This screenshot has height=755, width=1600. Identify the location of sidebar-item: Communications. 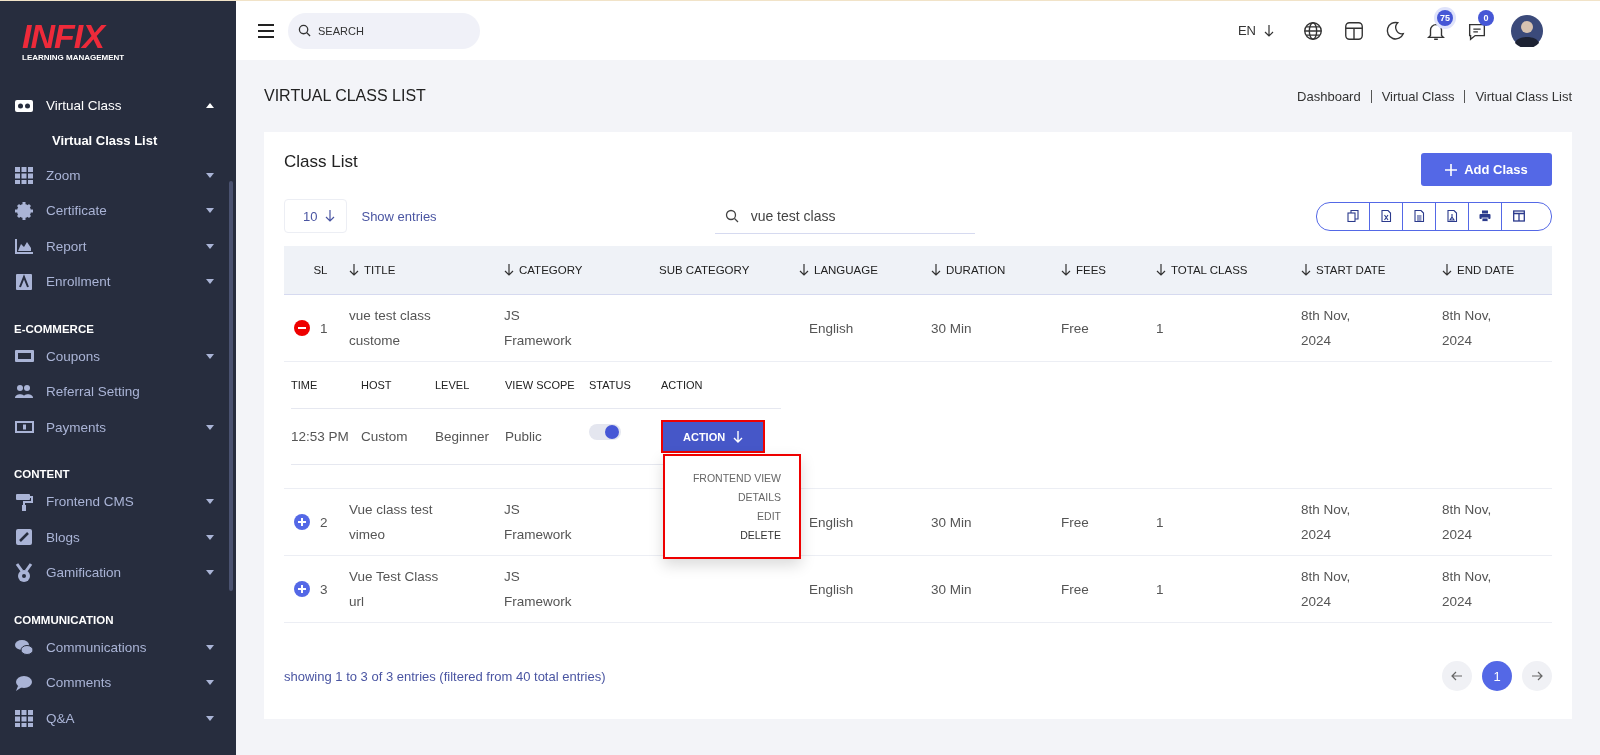
(118, 647).